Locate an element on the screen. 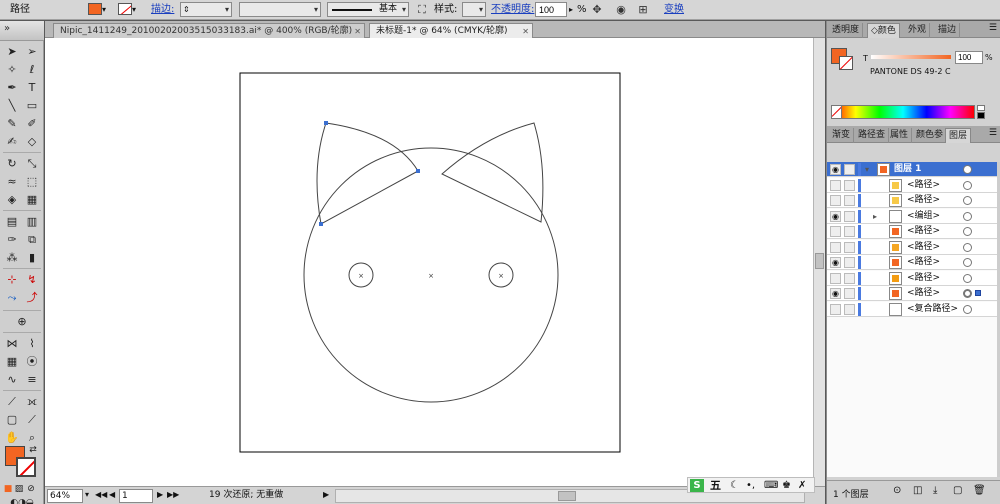 This screenshot has width=1000, height=504. locate-object-icon: ⊙ is located at coordinates (897, 490).